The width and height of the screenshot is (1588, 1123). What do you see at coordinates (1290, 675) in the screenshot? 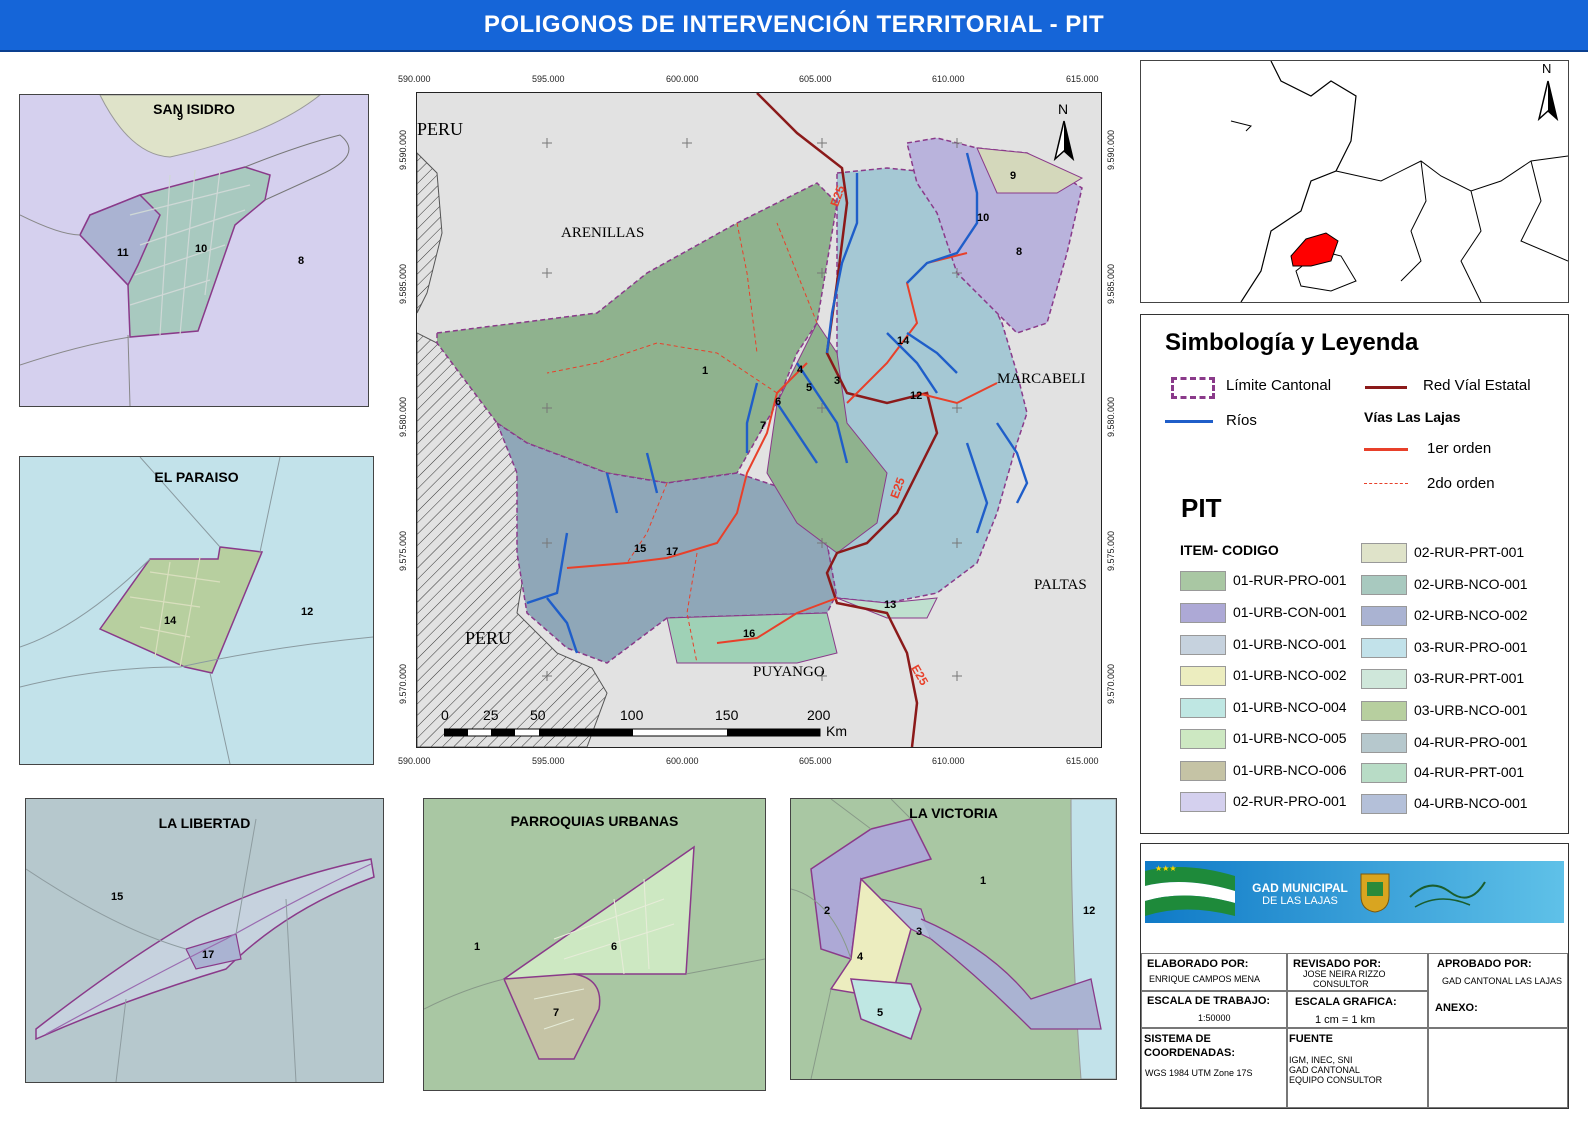
I see `legend-item-label: 01-URB-NCO-002` at bounding box center [1290, 675].